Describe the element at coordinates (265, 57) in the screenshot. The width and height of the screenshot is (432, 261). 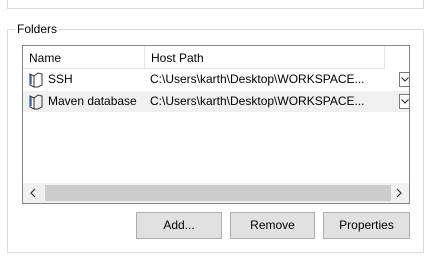
I see `column-header-host-path: Host Path` at that location.